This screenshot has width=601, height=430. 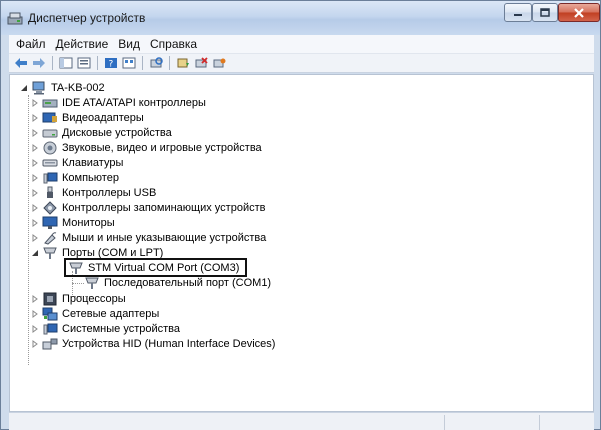 I want to click on scan-hardware-icon, so click(x=156, y=63).